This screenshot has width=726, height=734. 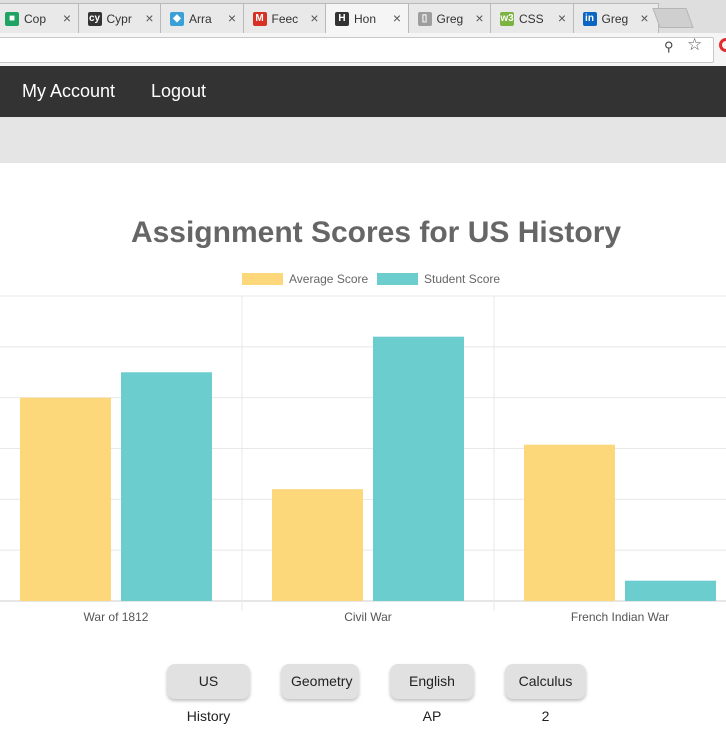 I want to click on browser-tab: ◆ Arra ×, so click(x=203, y=18).